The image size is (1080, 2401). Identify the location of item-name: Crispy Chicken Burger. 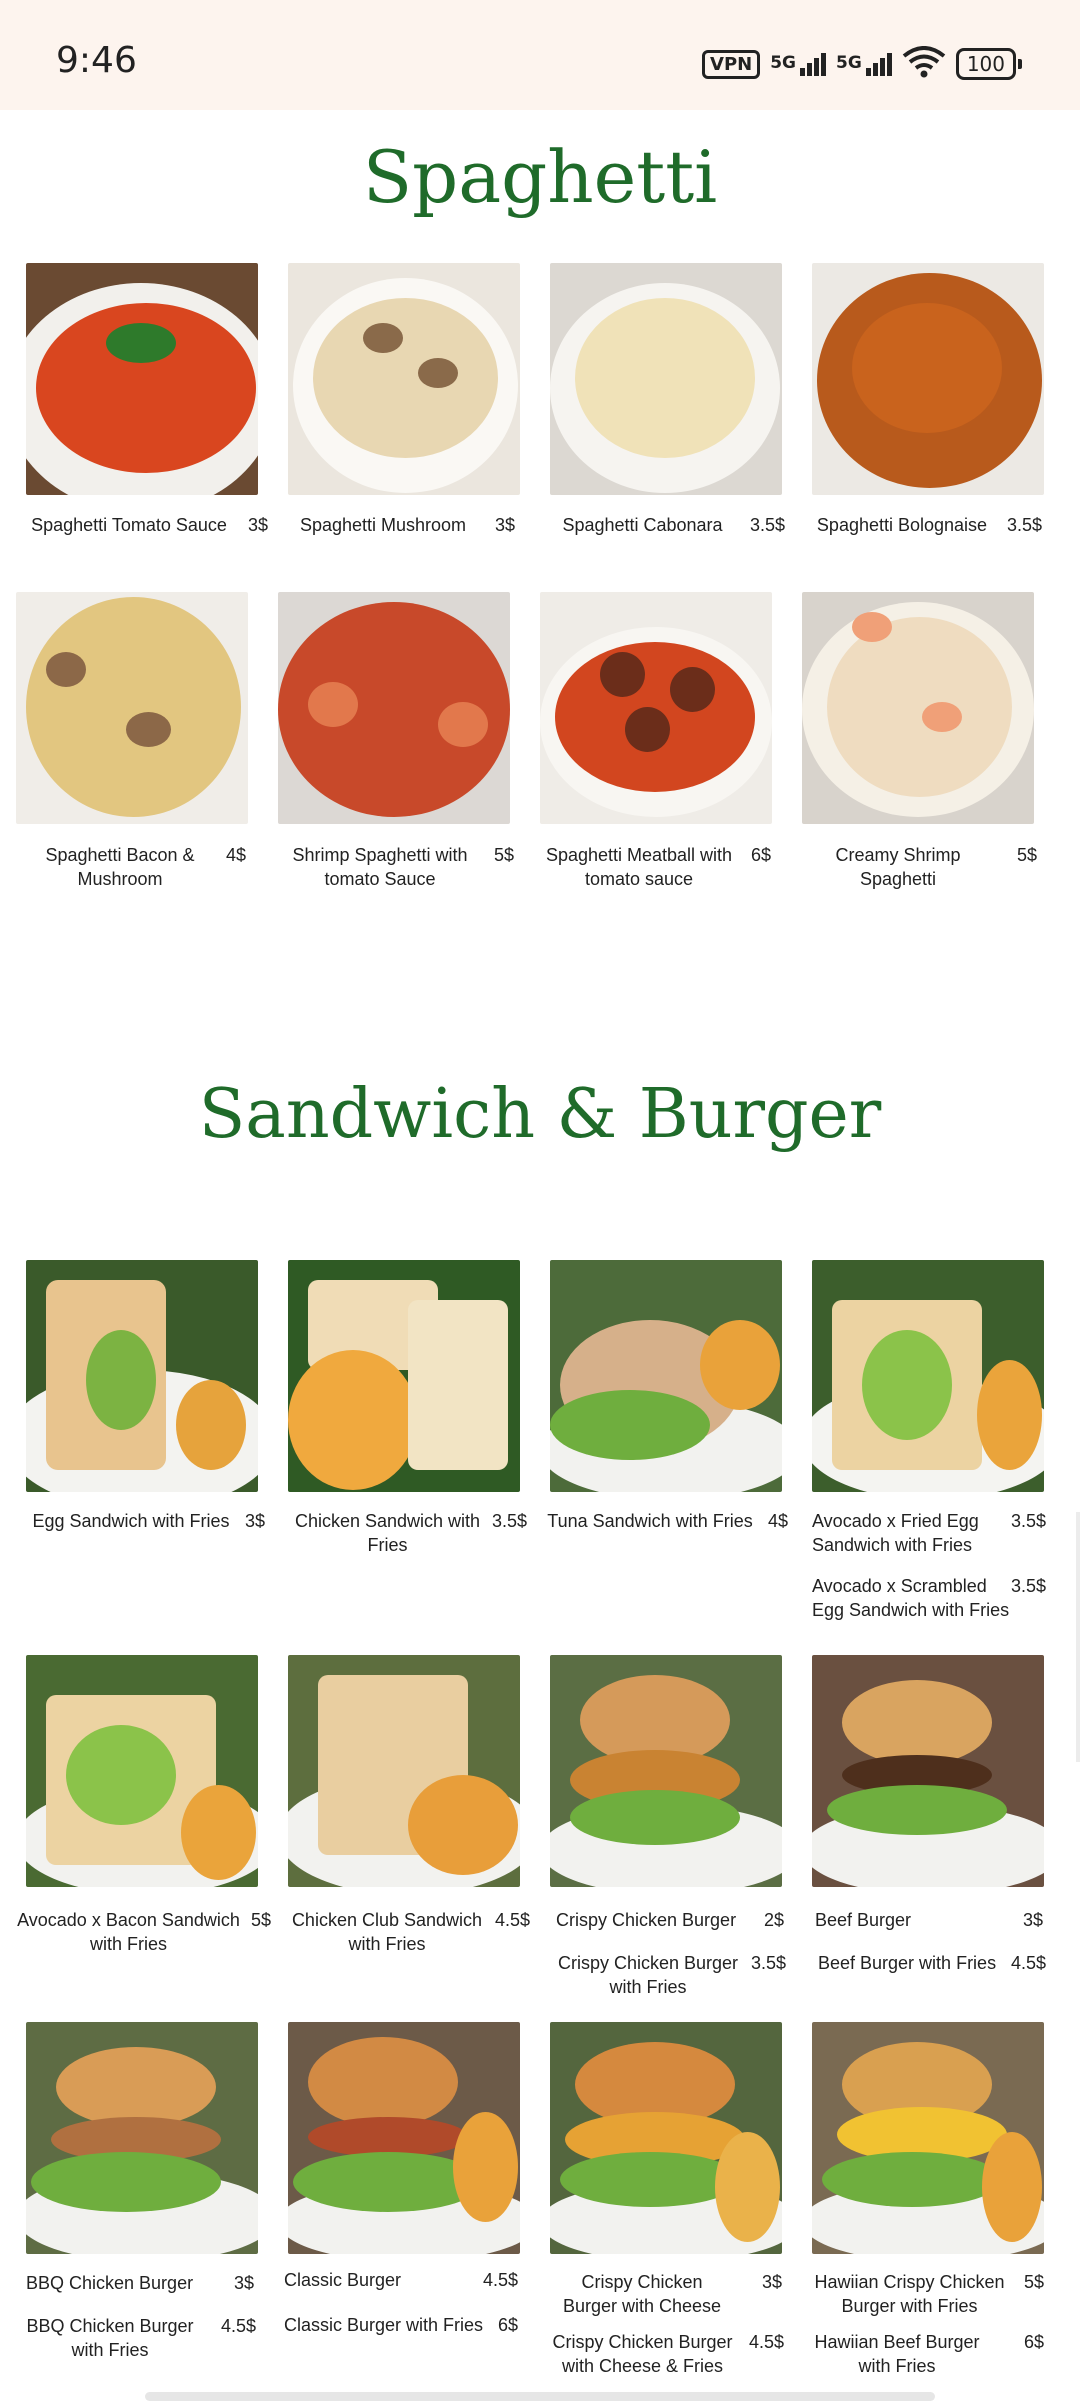
(646, 1920).